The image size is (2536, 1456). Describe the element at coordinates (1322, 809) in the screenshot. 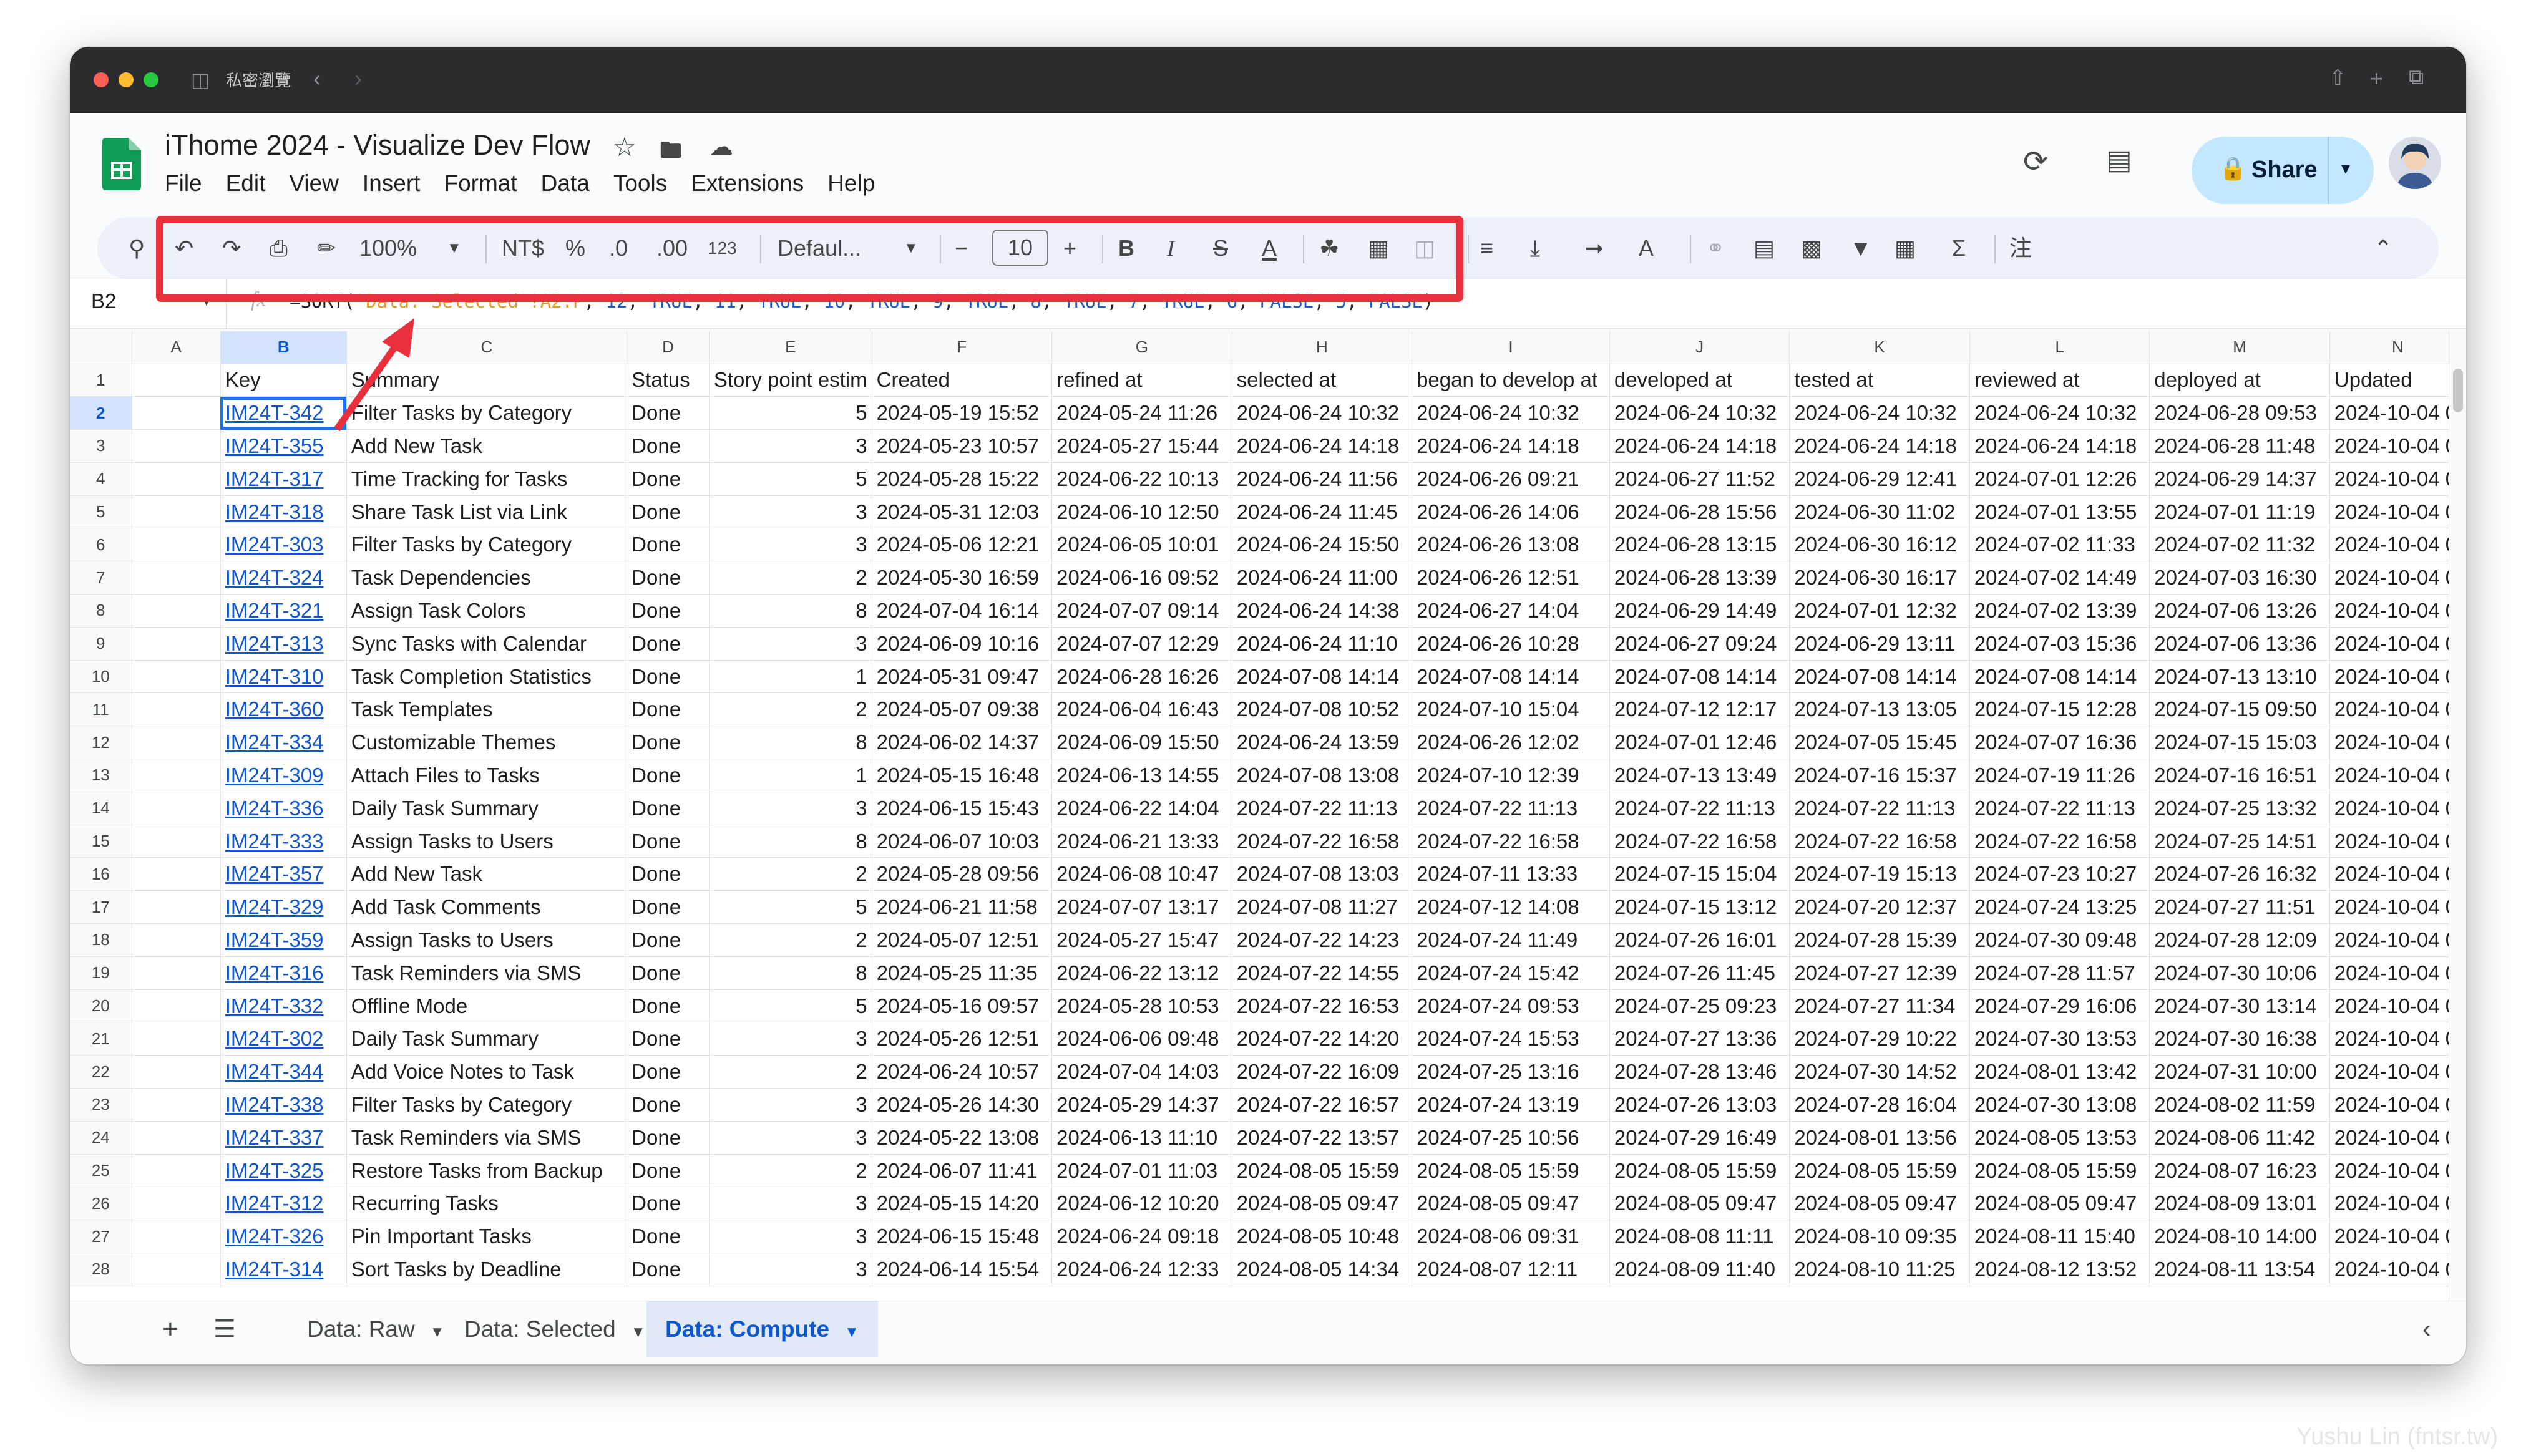

I see `cell: 2024-07-22 11:13` at that location.